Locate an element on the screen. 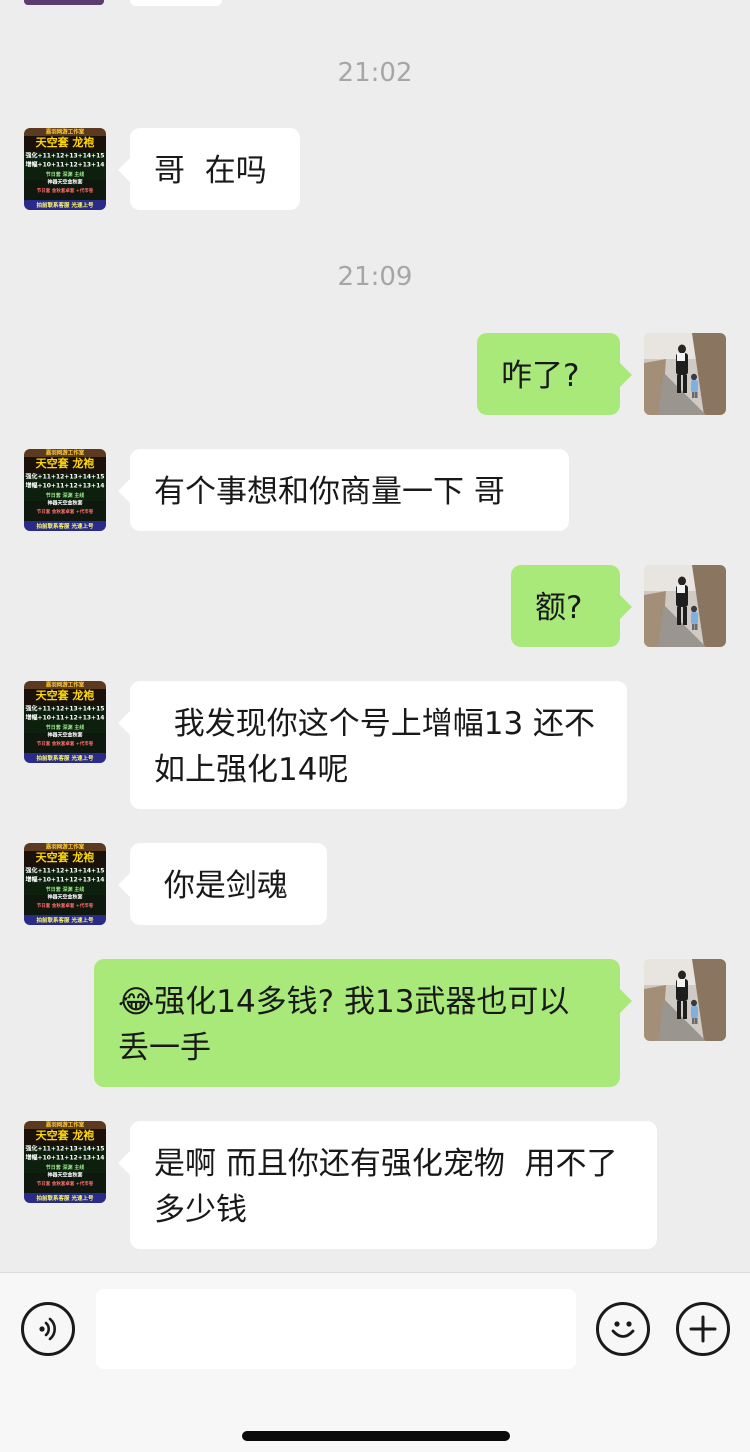  incoming-message-bubble: 我发现你这个号上增幅13 还不如上强化14呢 is located at coordinates (372, 745).